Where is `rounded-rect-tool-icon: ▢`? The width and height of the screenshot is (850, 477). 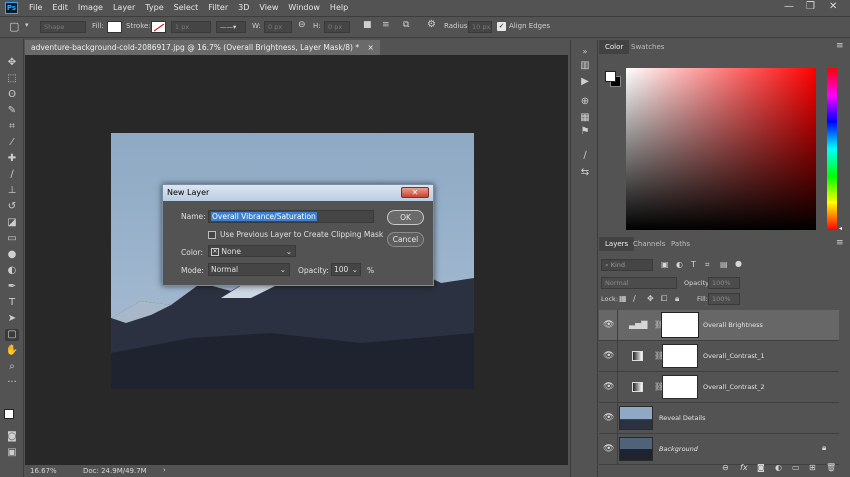
rounded-rect-tool-icon: ▢ is located at coordinates (14, 26).